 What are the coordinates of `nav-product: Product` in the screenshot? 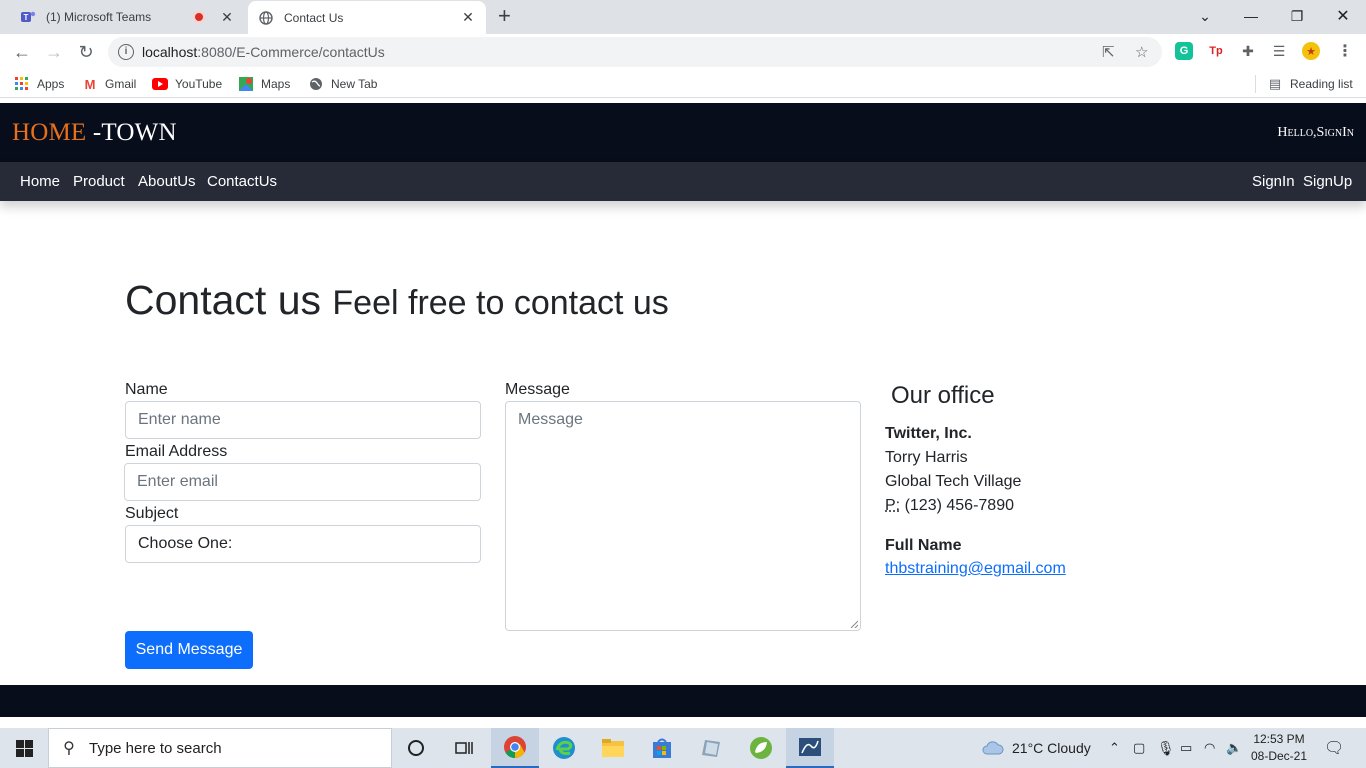 It's located at (99, 181).